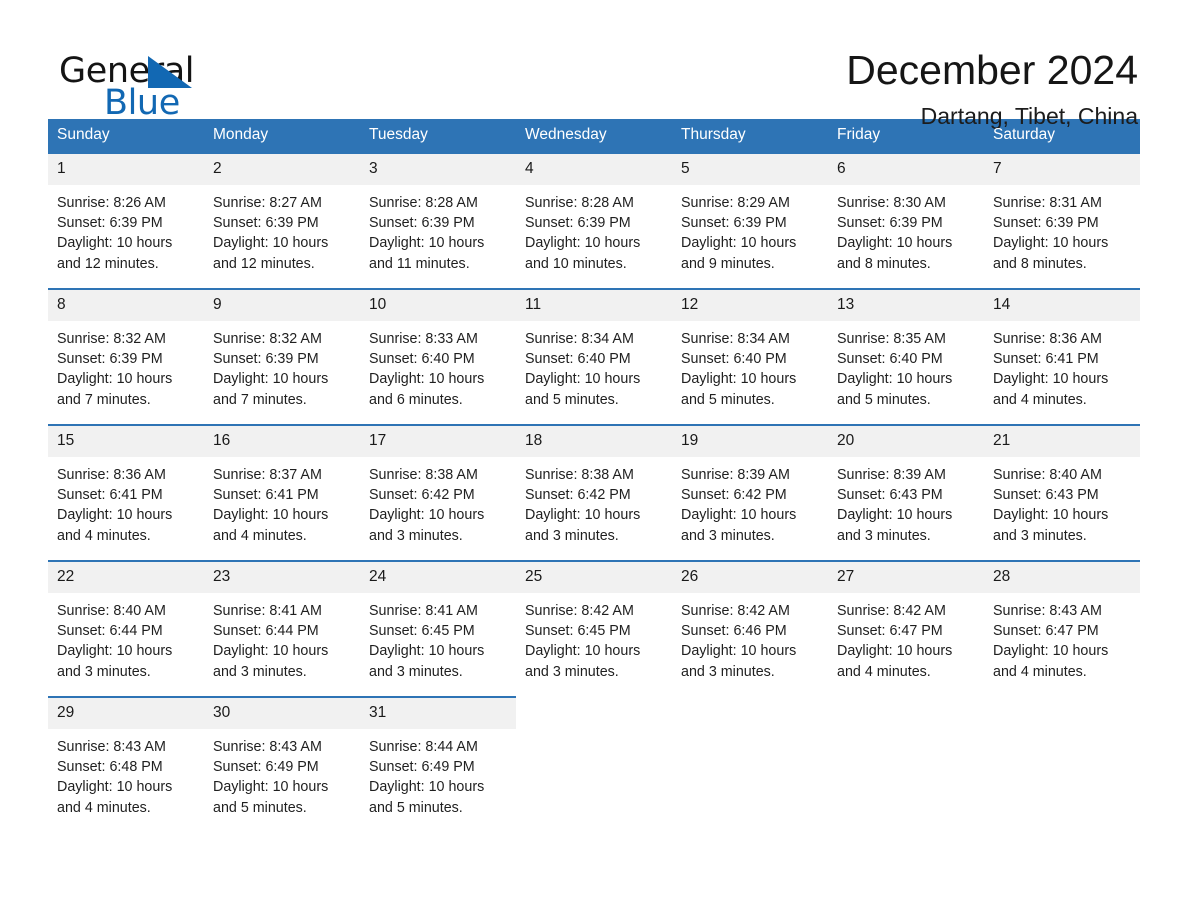 Image resolution: width=1188 pixels, height=918 pixels. What do you see at coordinates (884, 399) in the screenshot?
I see `daylight-duration-line2: and 5 minutes.` at bounding box center [884, 399].